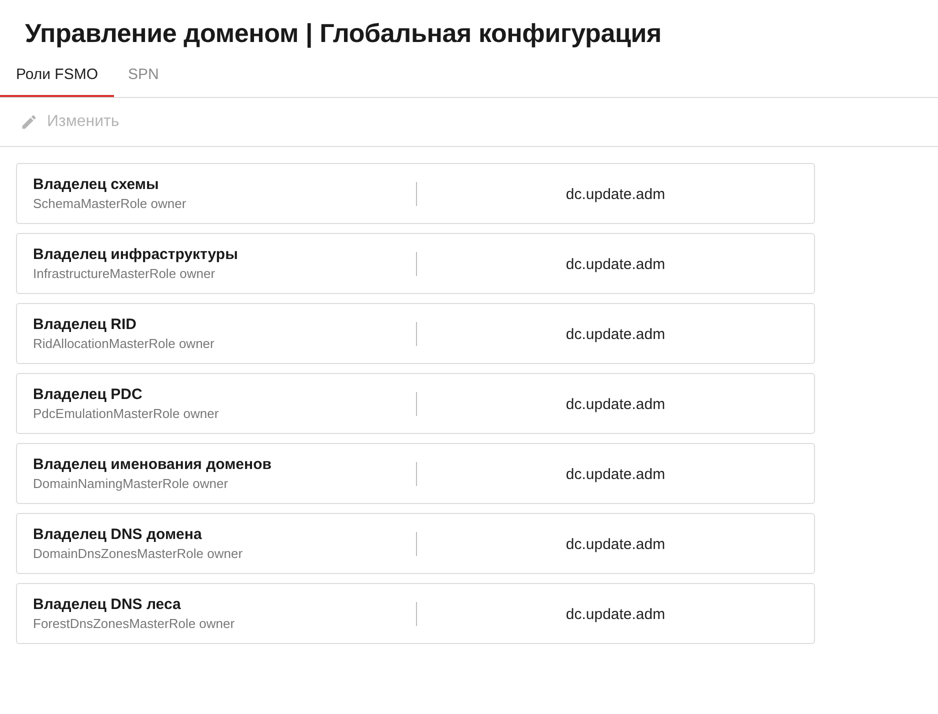  I want to click on role-attribute: SchemaMasterRole owner, so click(110, 203).